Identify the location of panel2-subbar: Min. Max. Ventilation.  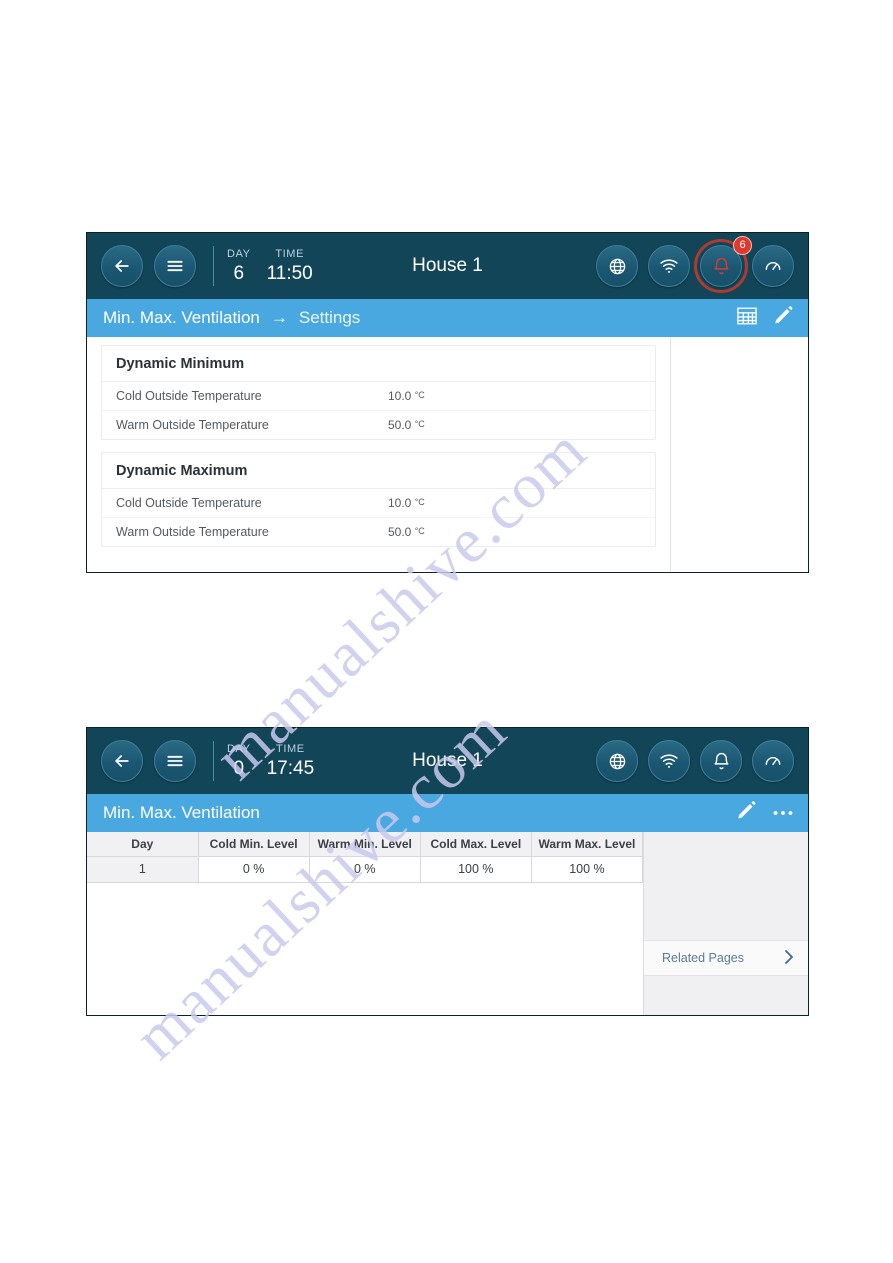
(447, 813).